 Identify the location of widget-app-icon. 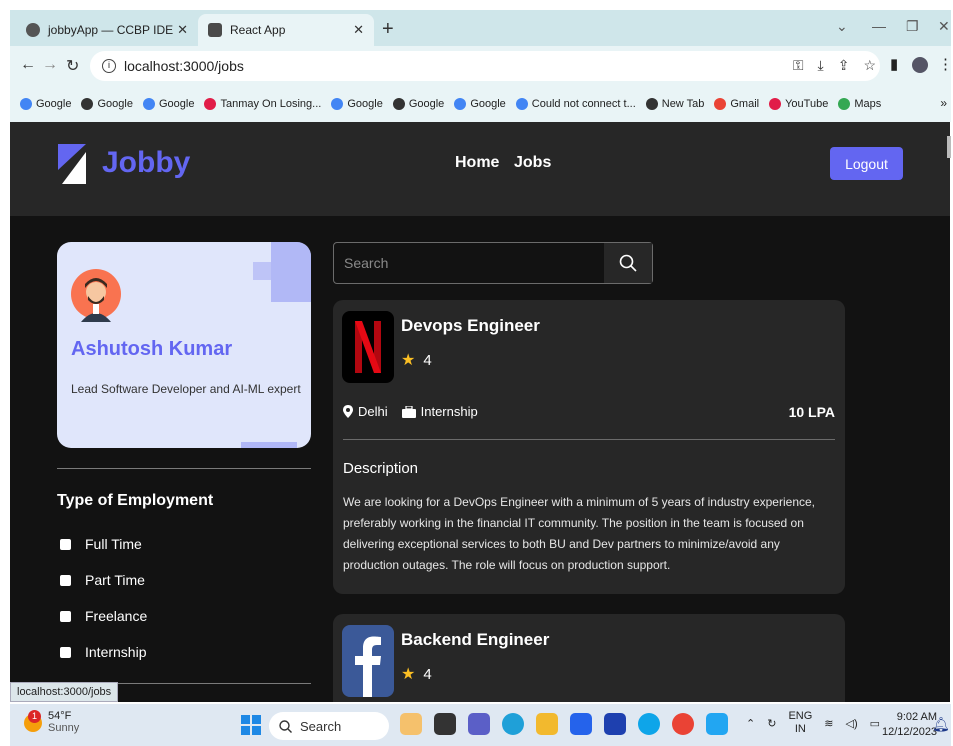
(411, 724).